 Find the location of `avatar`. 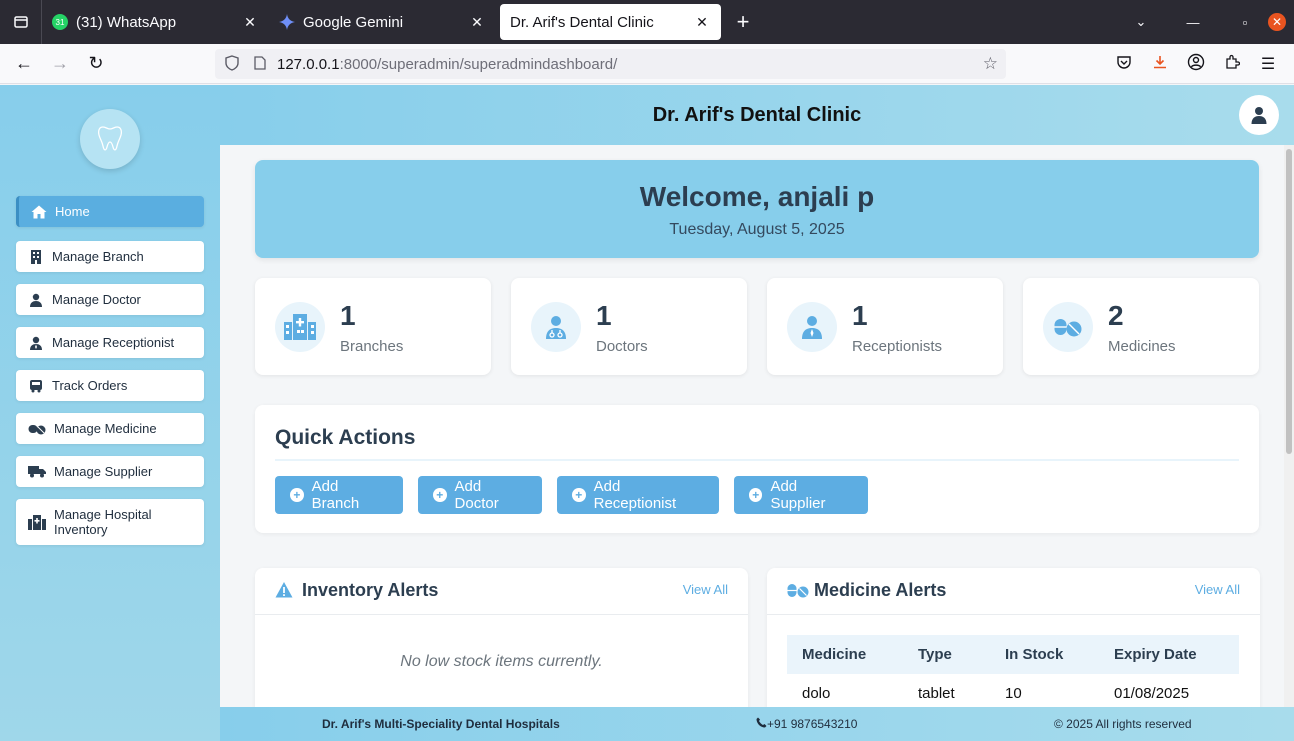

avatar is located at coordinates (1259, 115).